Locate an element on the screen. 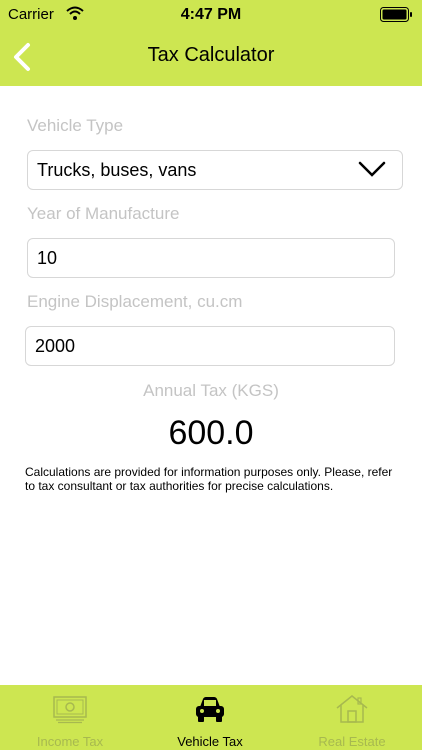  battery-icon is located at coordinates (396, 14).